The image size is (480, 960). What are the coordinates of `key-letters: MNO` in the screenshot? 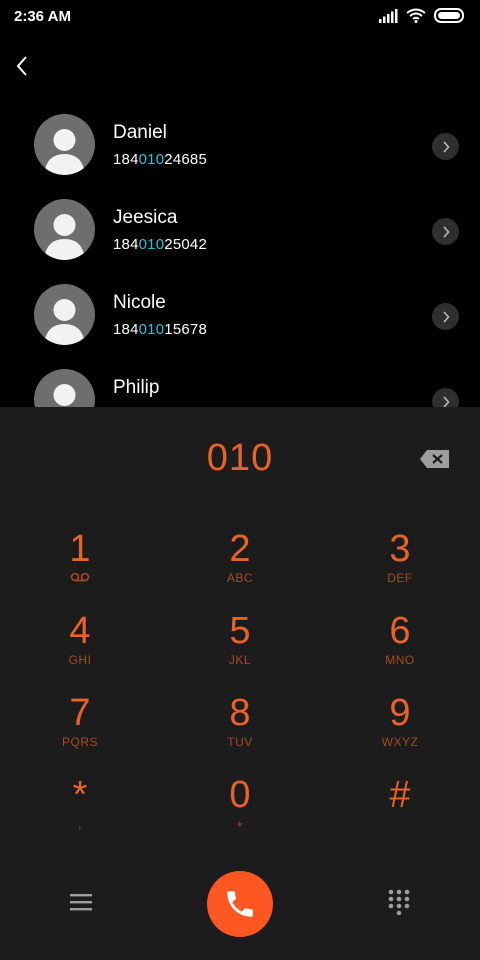 It's located at (400, 660).